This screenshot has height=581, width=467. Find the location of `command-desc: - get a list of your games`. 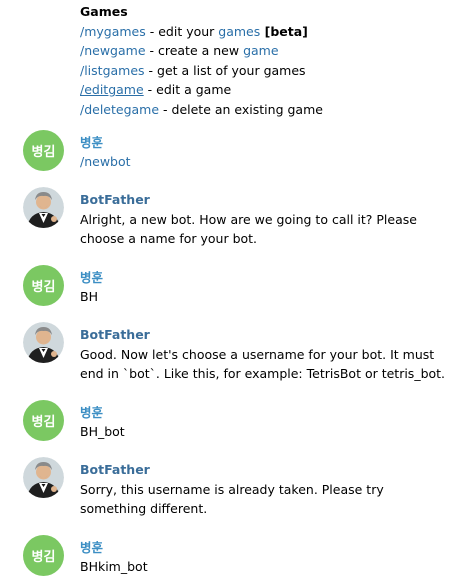

command-desc: - get a list of your games is located at coordinates (225, 70).